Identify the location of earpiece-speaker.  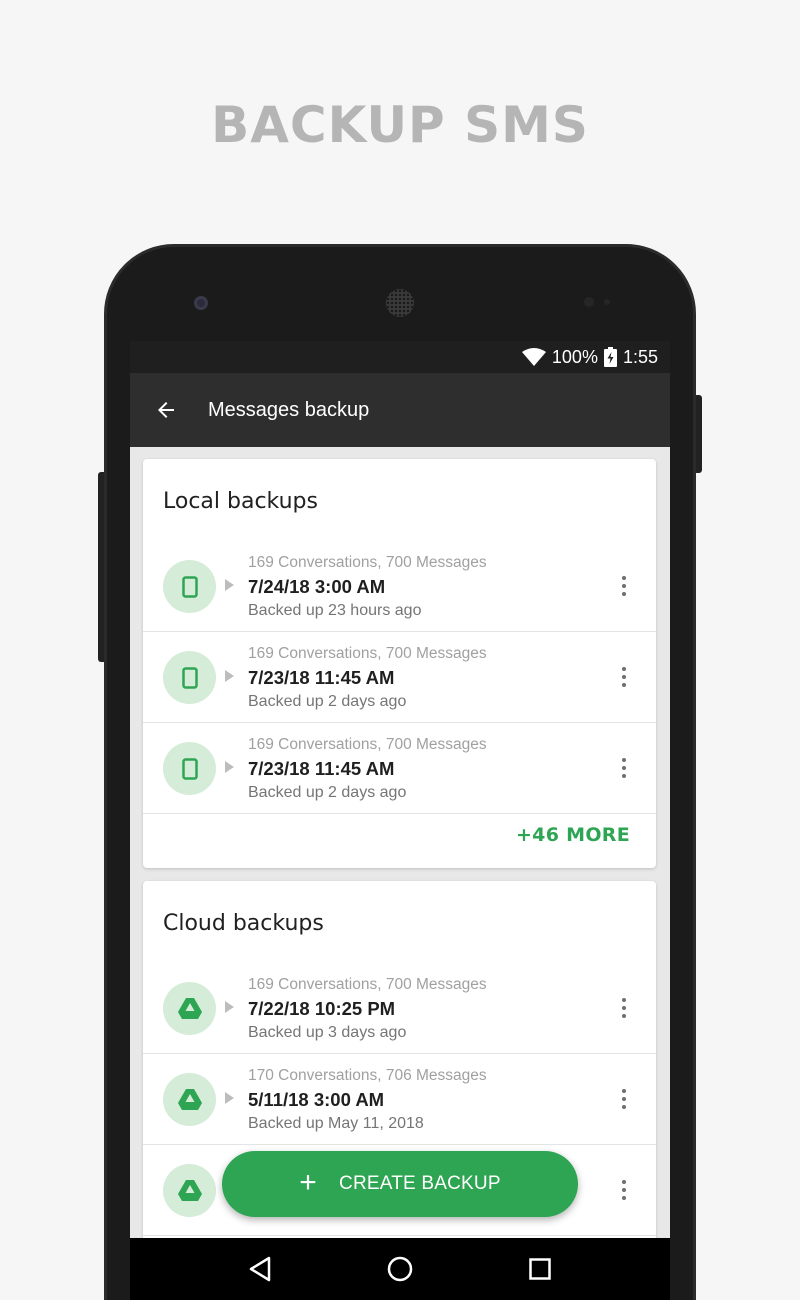
(400, 303).